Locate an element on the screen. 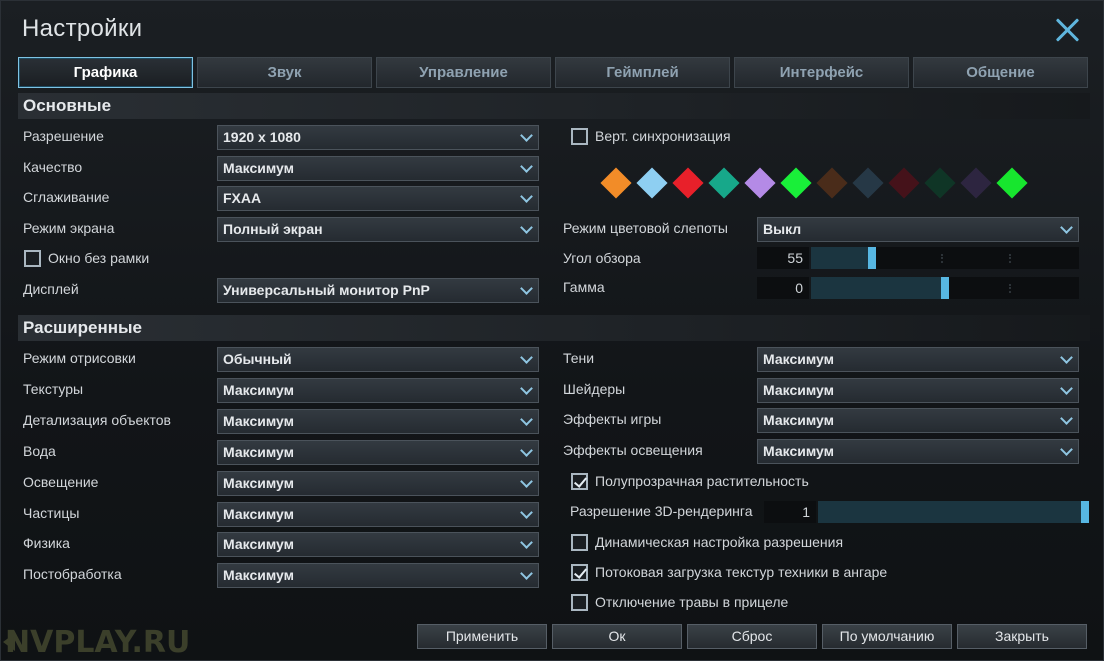 The image size is (1104, 661). left-dropdown-2: Максимум is located at coordinates (378, 421).